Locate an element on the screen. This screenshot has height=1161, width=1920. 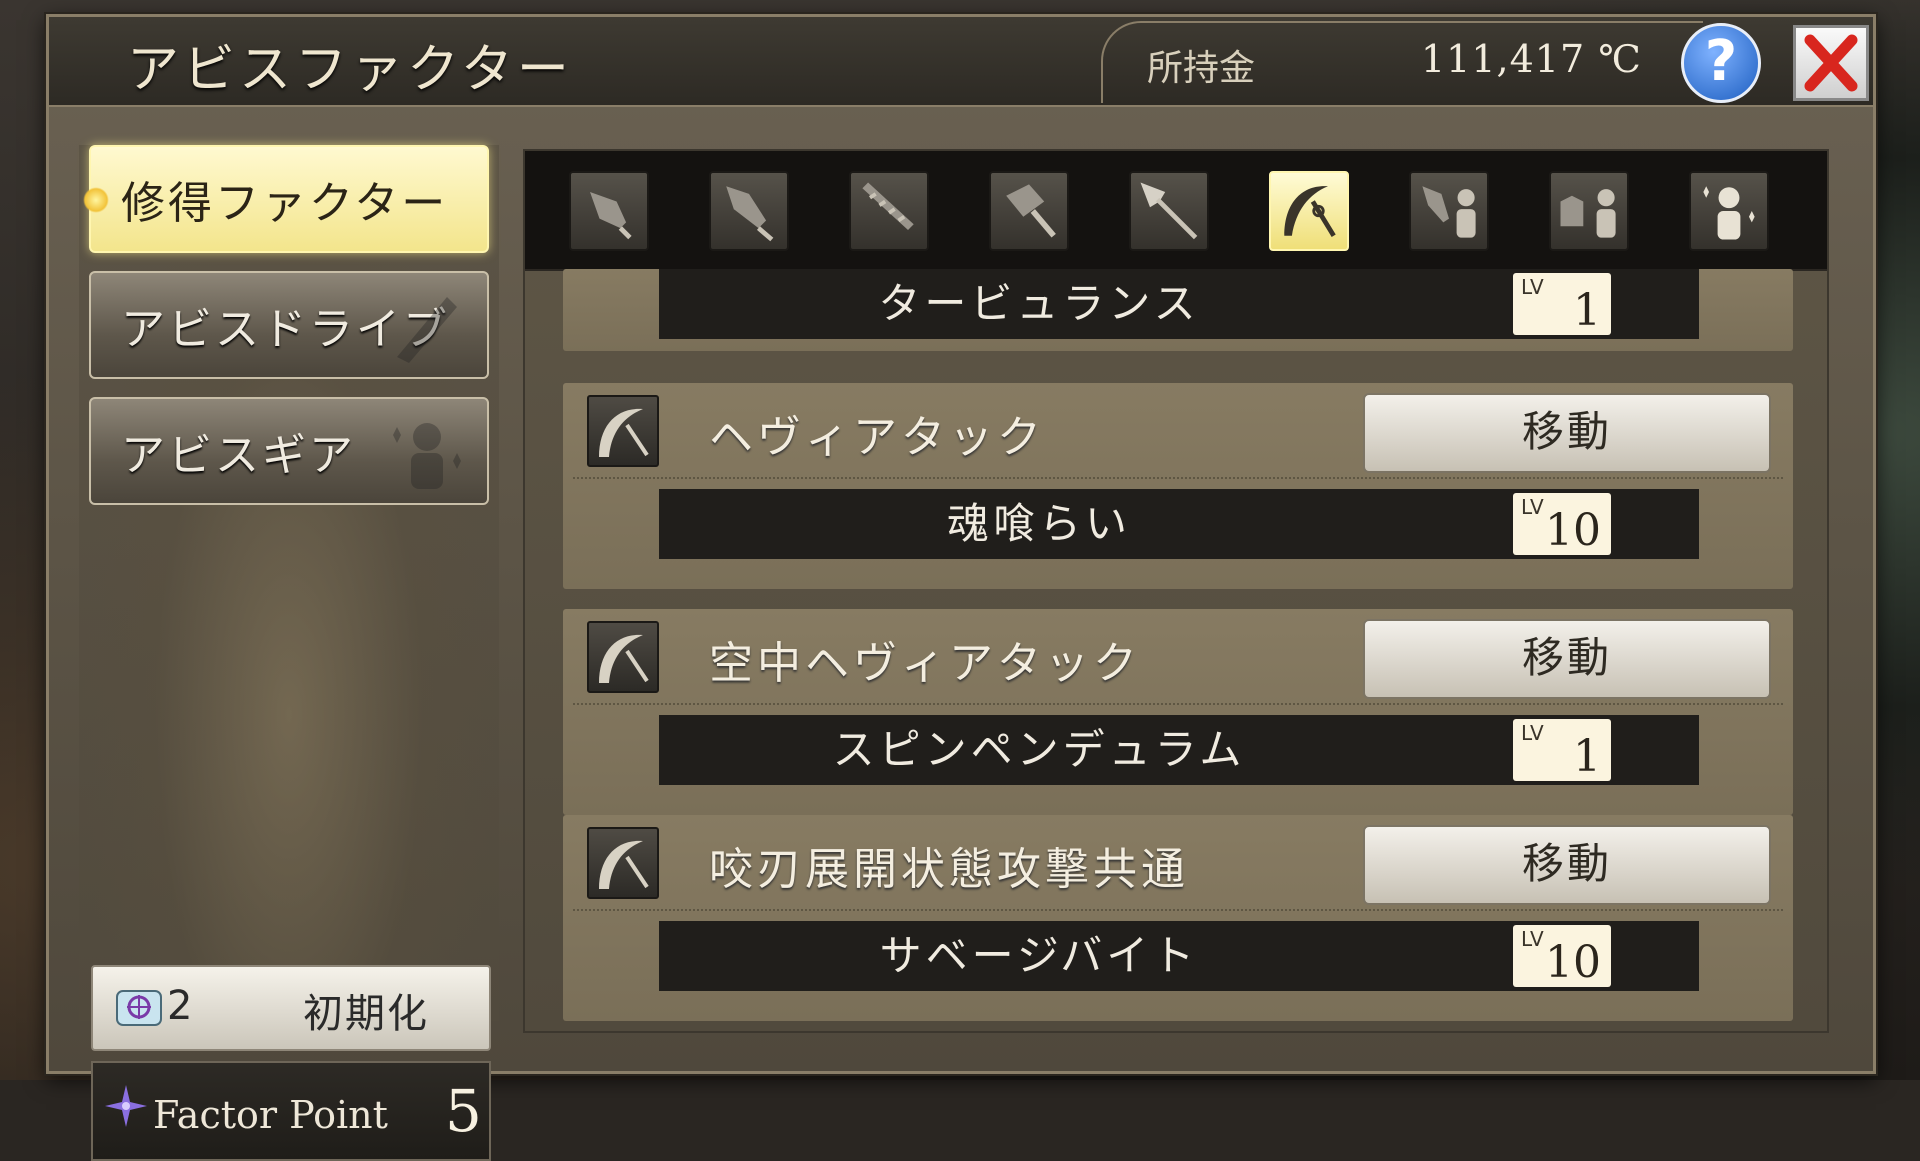
gear-person-icon is located at coordinates (427, 456).